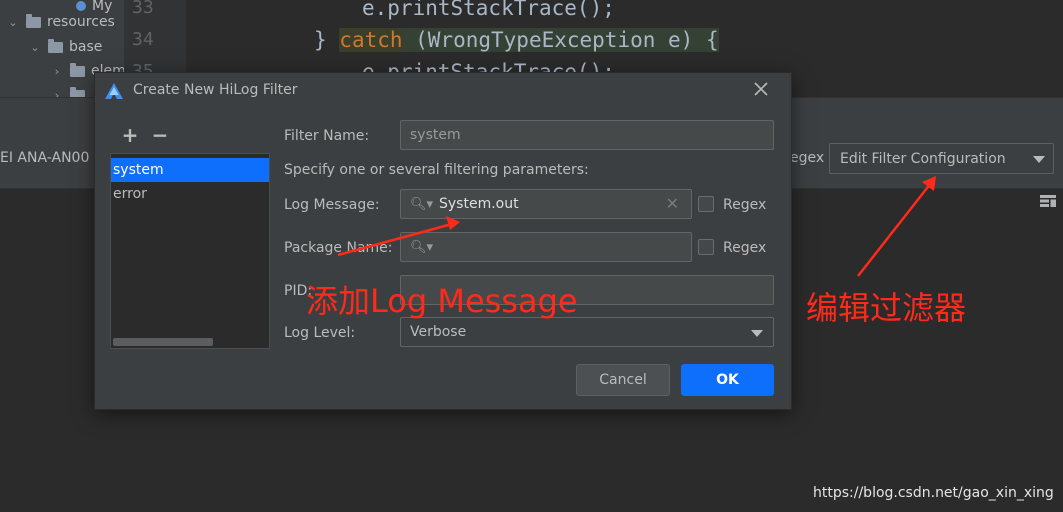 The image size is (1063, 512). Describe the element at coordinates (1048, 201) in the screenshot. I see `layout-icon` at that location.